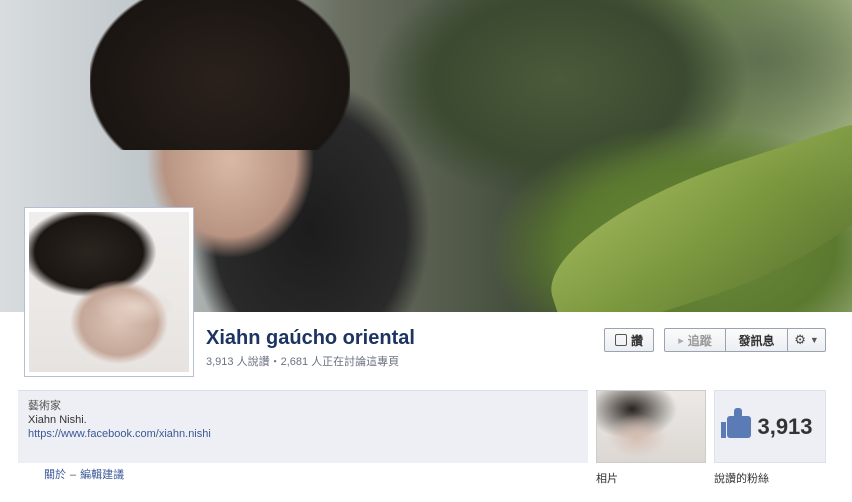 The image size is (852, 502). Describe the element at coordinates (785, 426) in the screenshot. I see `likes-count: 3,913` at that location.